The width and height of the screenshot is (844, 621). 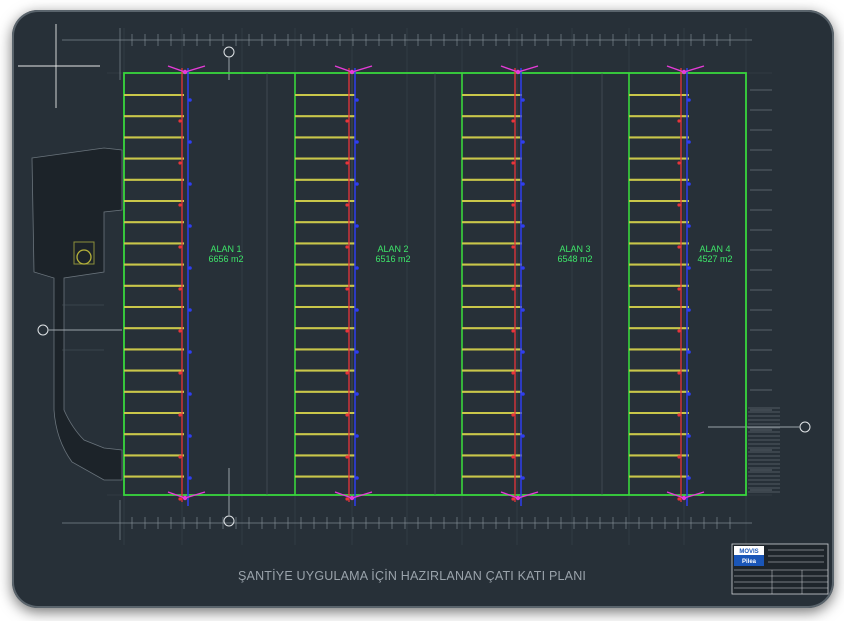 What do you see at coordinates (225, 259) in the screenshot?
I see `area-1-size: 6656 m2` at bounding box center [225, 259].